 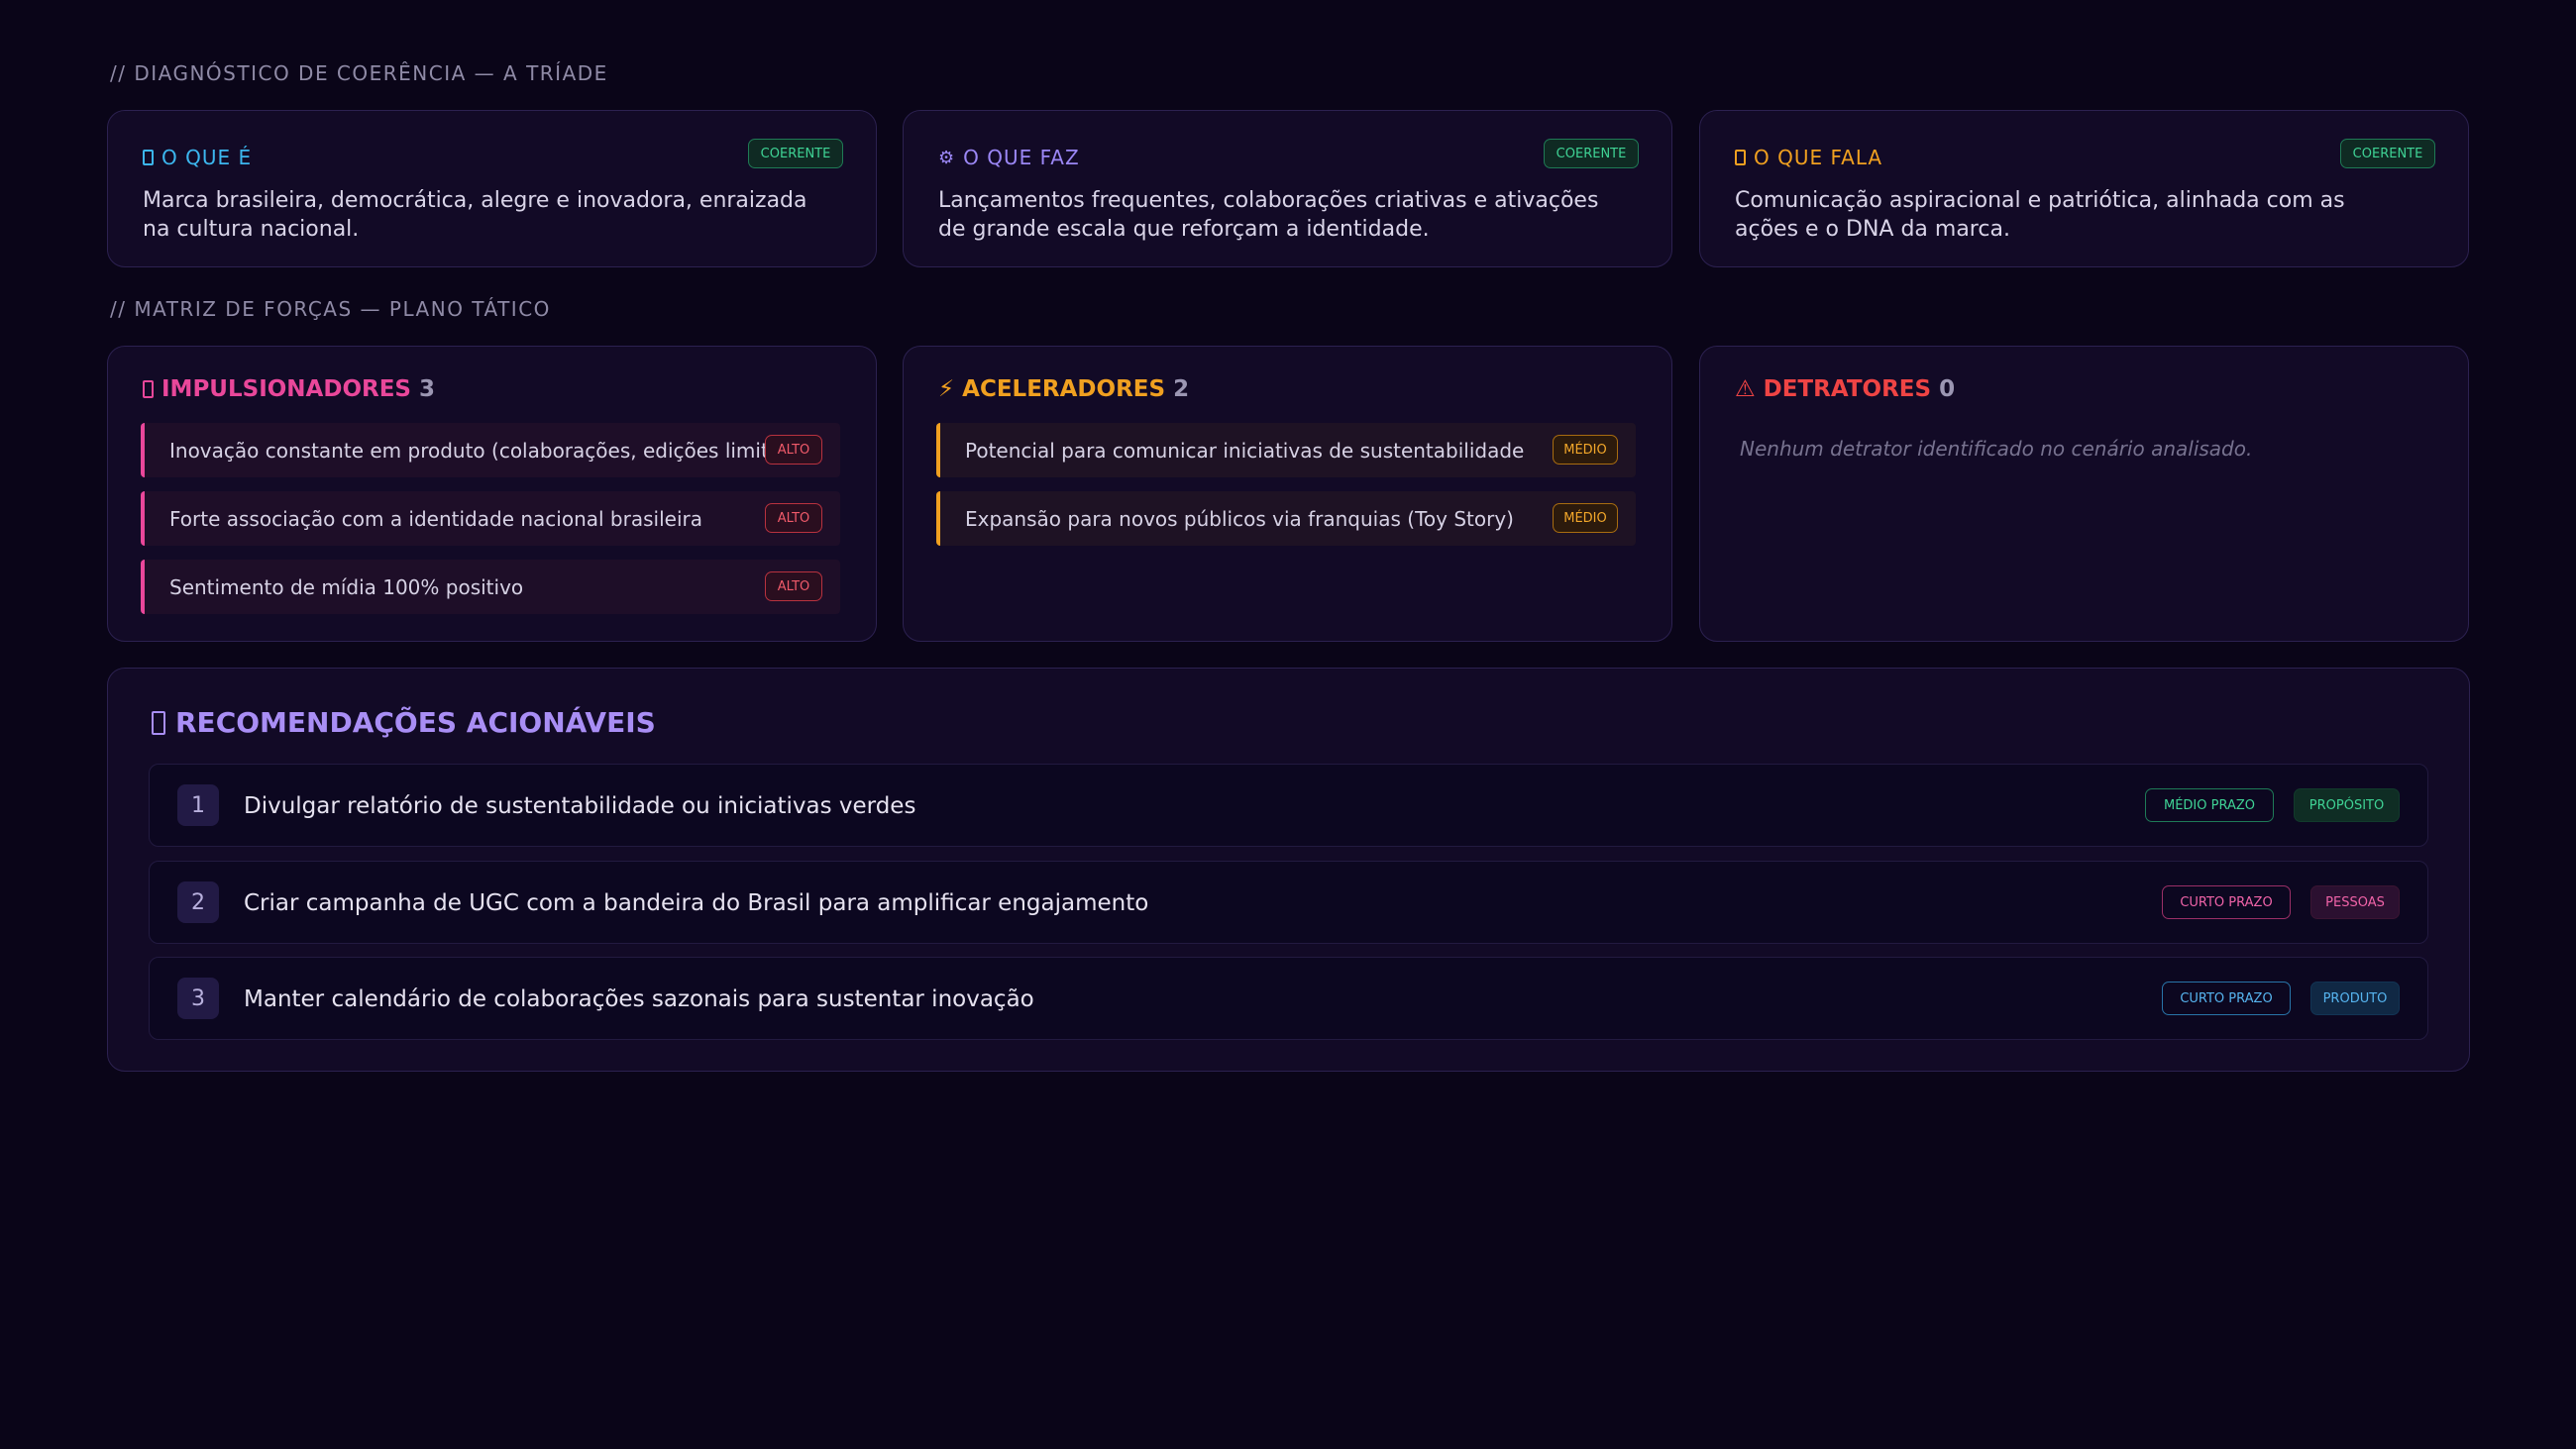 I want to click on recommendations-title: RECOMENDAÇÕES ACIONÁVEIS, so click(x=416, y=722).